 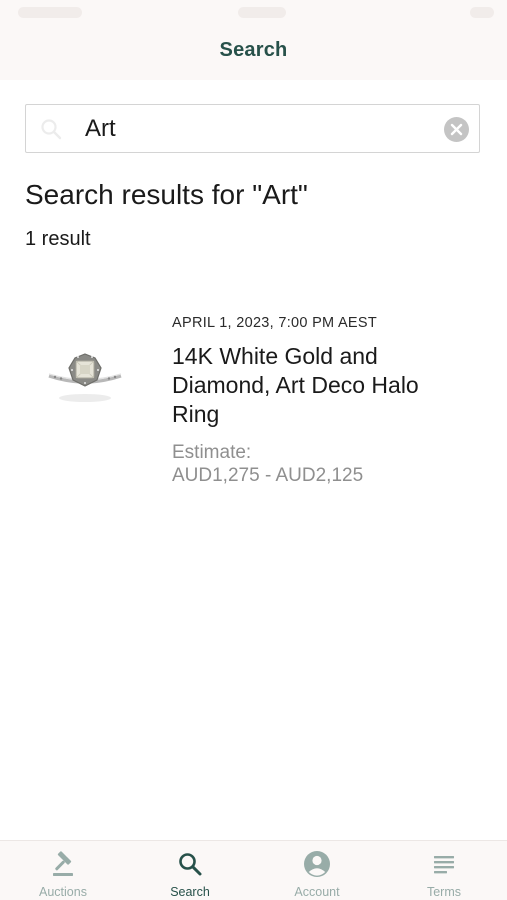 What do you see at coordinates (262, 12) in the screenshot?
I see `status-indicator` at bounding box center [262, 12].